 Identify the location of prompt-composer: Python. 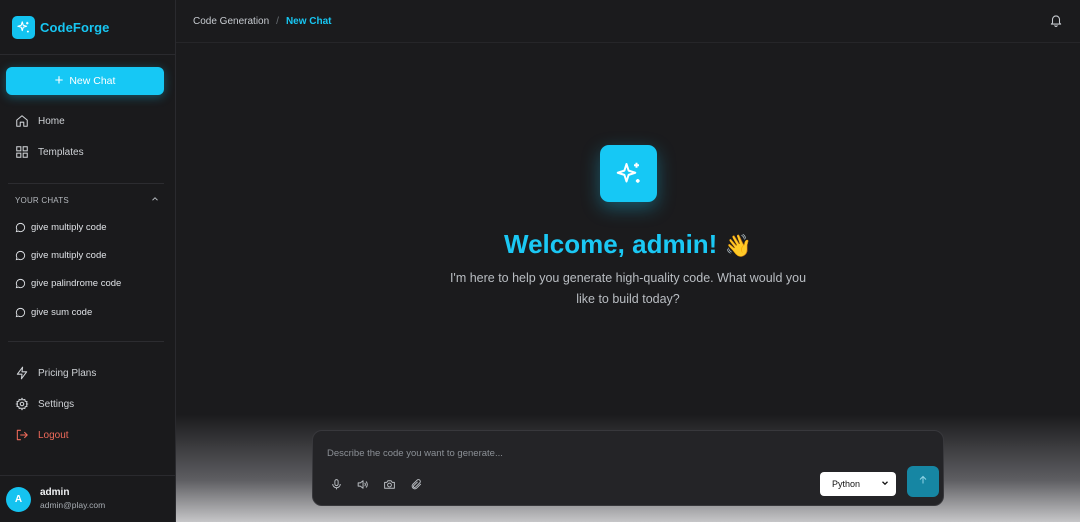
(628, 468).